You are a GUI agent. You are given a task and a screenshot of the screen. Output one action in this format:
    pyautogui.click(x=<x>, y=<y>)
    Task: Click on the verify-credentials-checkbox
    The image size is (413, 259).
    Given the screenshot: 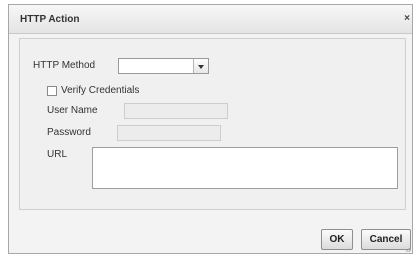 What is the action you would take?
    pyautogui.click(x=52, y=91)
    